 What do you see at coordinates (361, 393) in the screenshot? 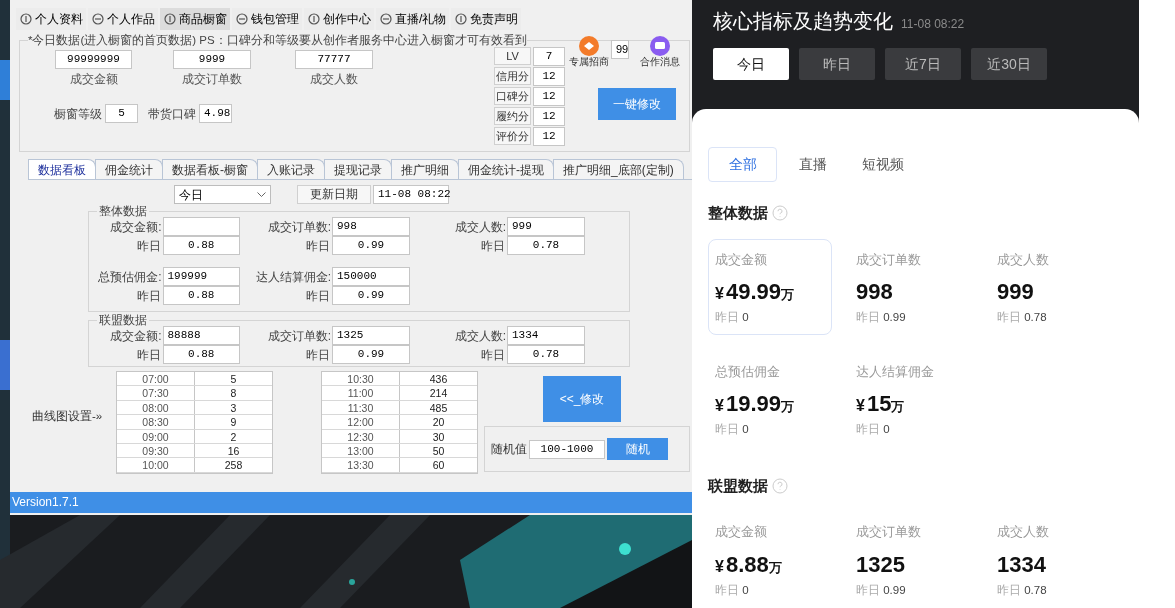
I see `table-cell: 11:00` at bounding box center [361, 393].